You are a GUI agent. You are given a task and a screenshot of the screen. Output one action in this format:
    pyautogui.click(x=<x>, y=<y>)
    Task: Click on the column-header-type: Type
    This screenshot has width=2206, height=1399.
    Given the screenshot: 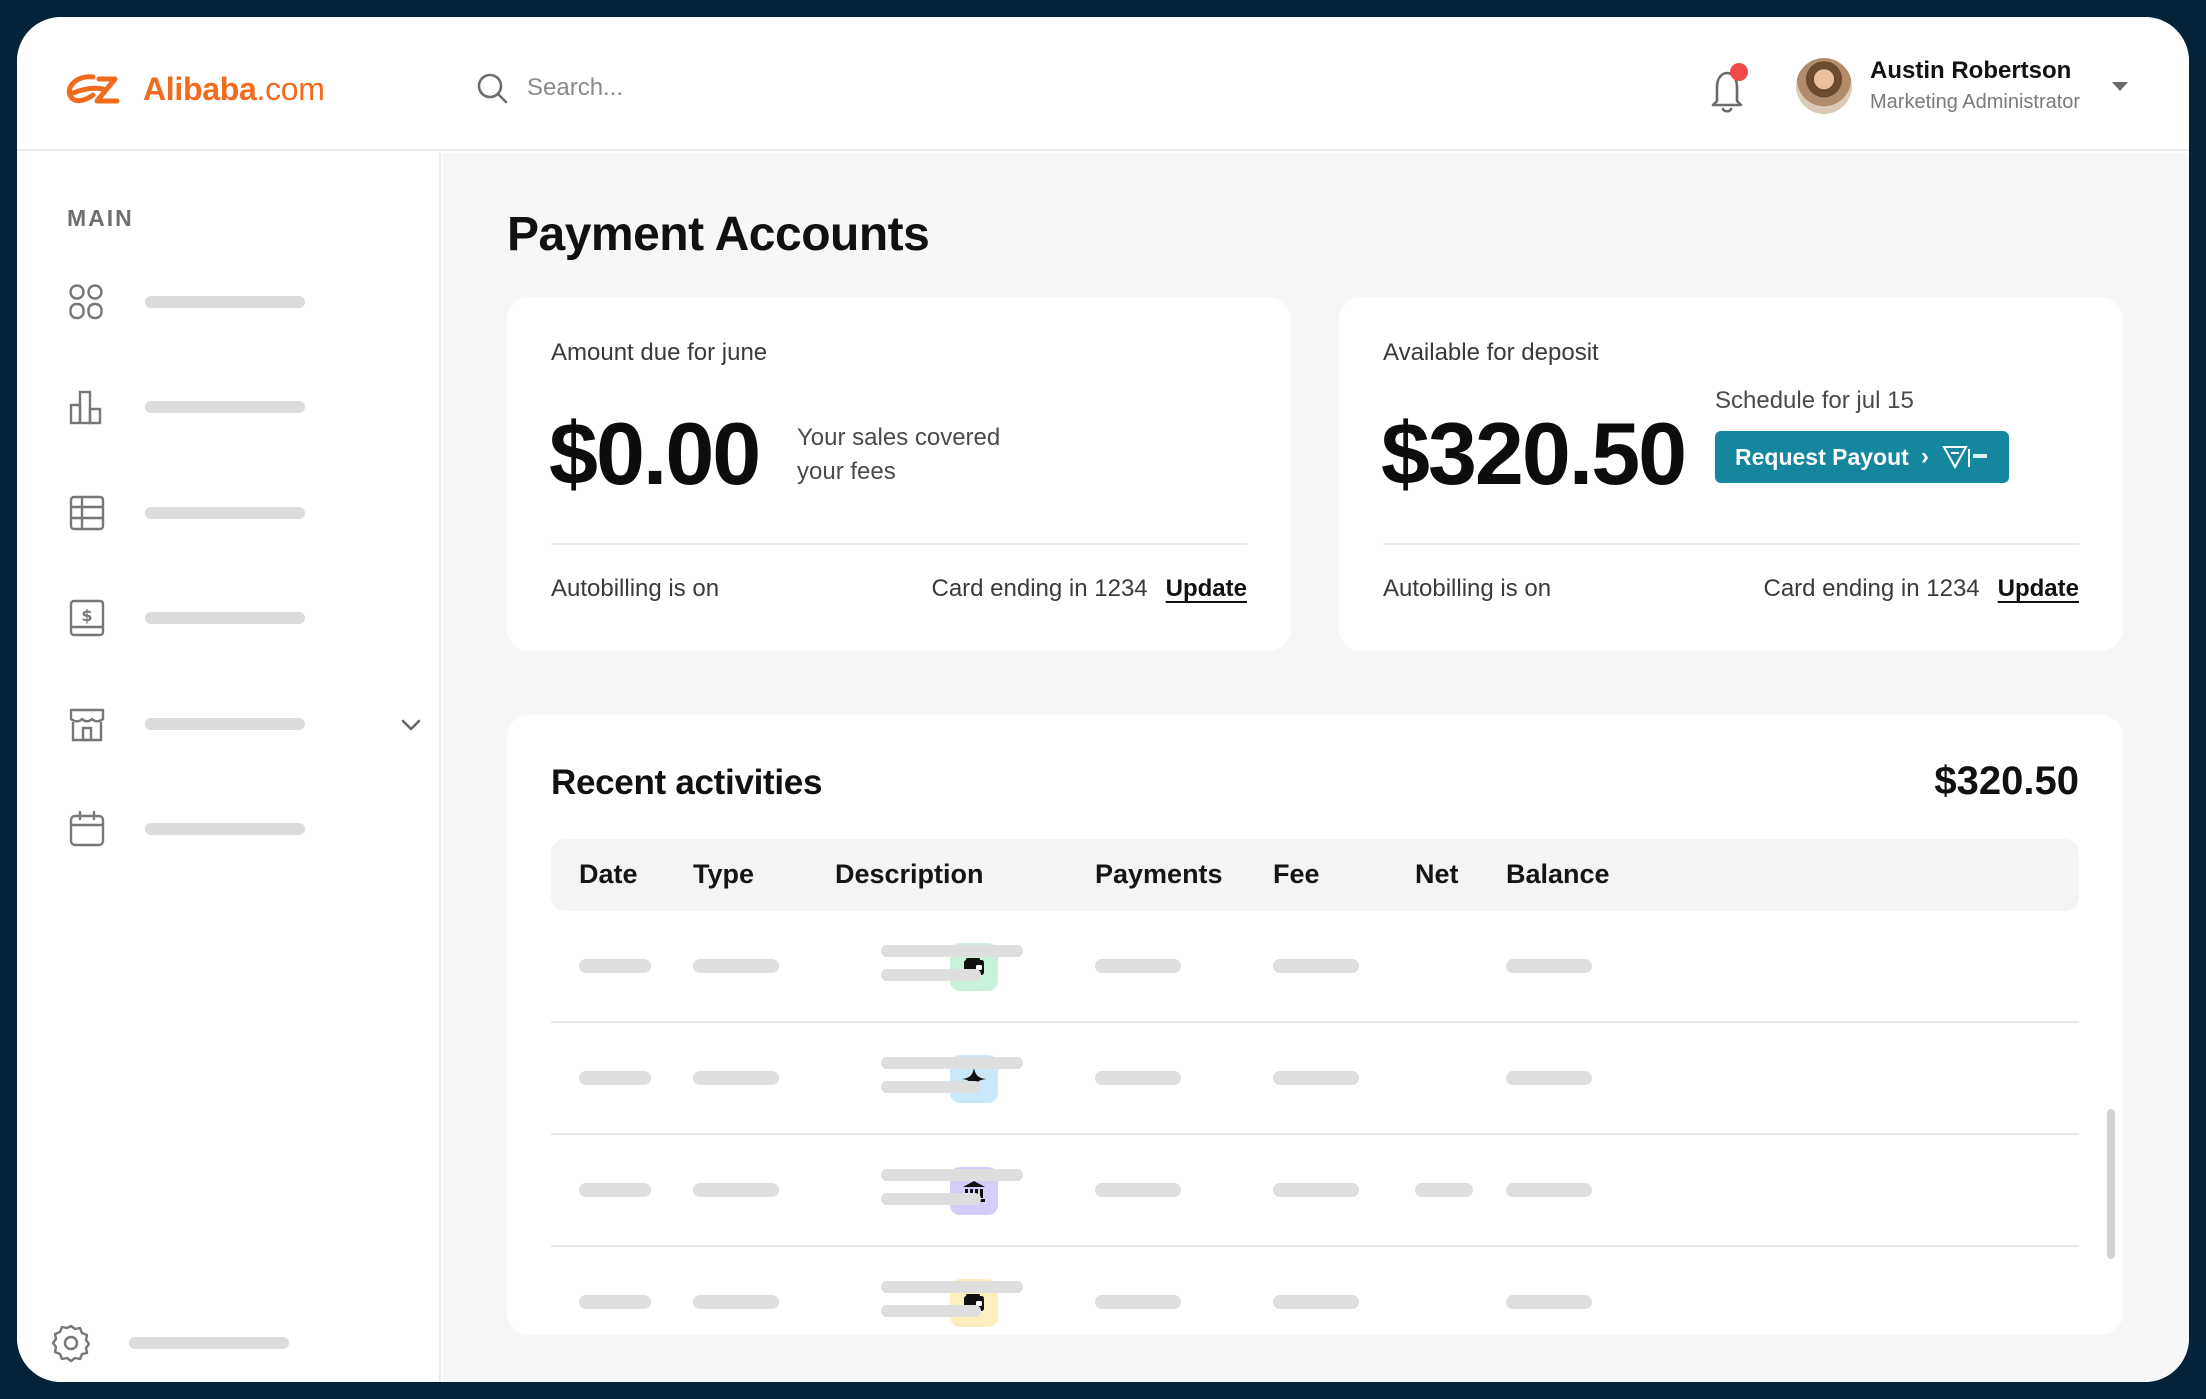 What is the action you would take?
    pyautogui.click(x=723, y=874)
    